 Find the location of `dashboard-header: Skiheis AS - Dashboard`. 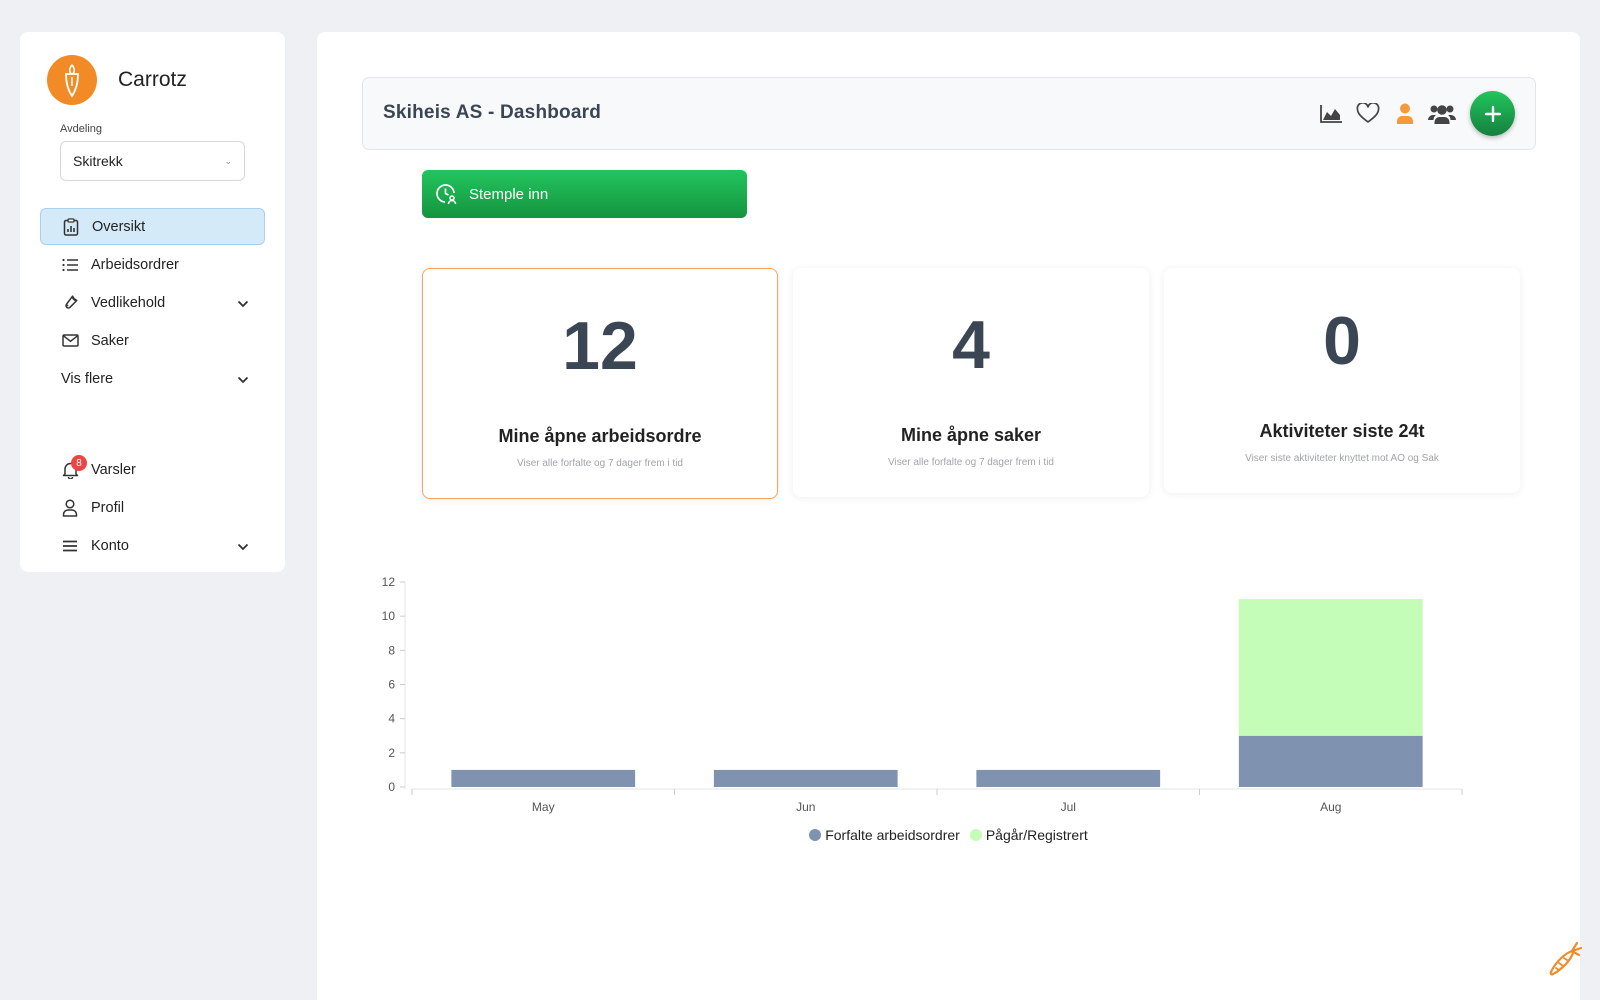

dashboard-header: Skiheis AS - Dashboard is located at coordinates (949, 113).